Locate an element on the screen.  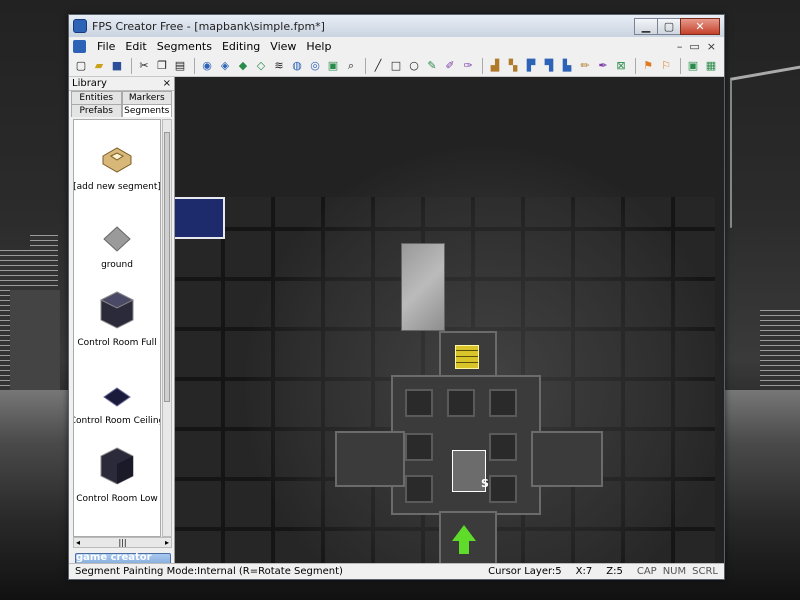
tab-markers: Markers is located at coordinates (146, 97).